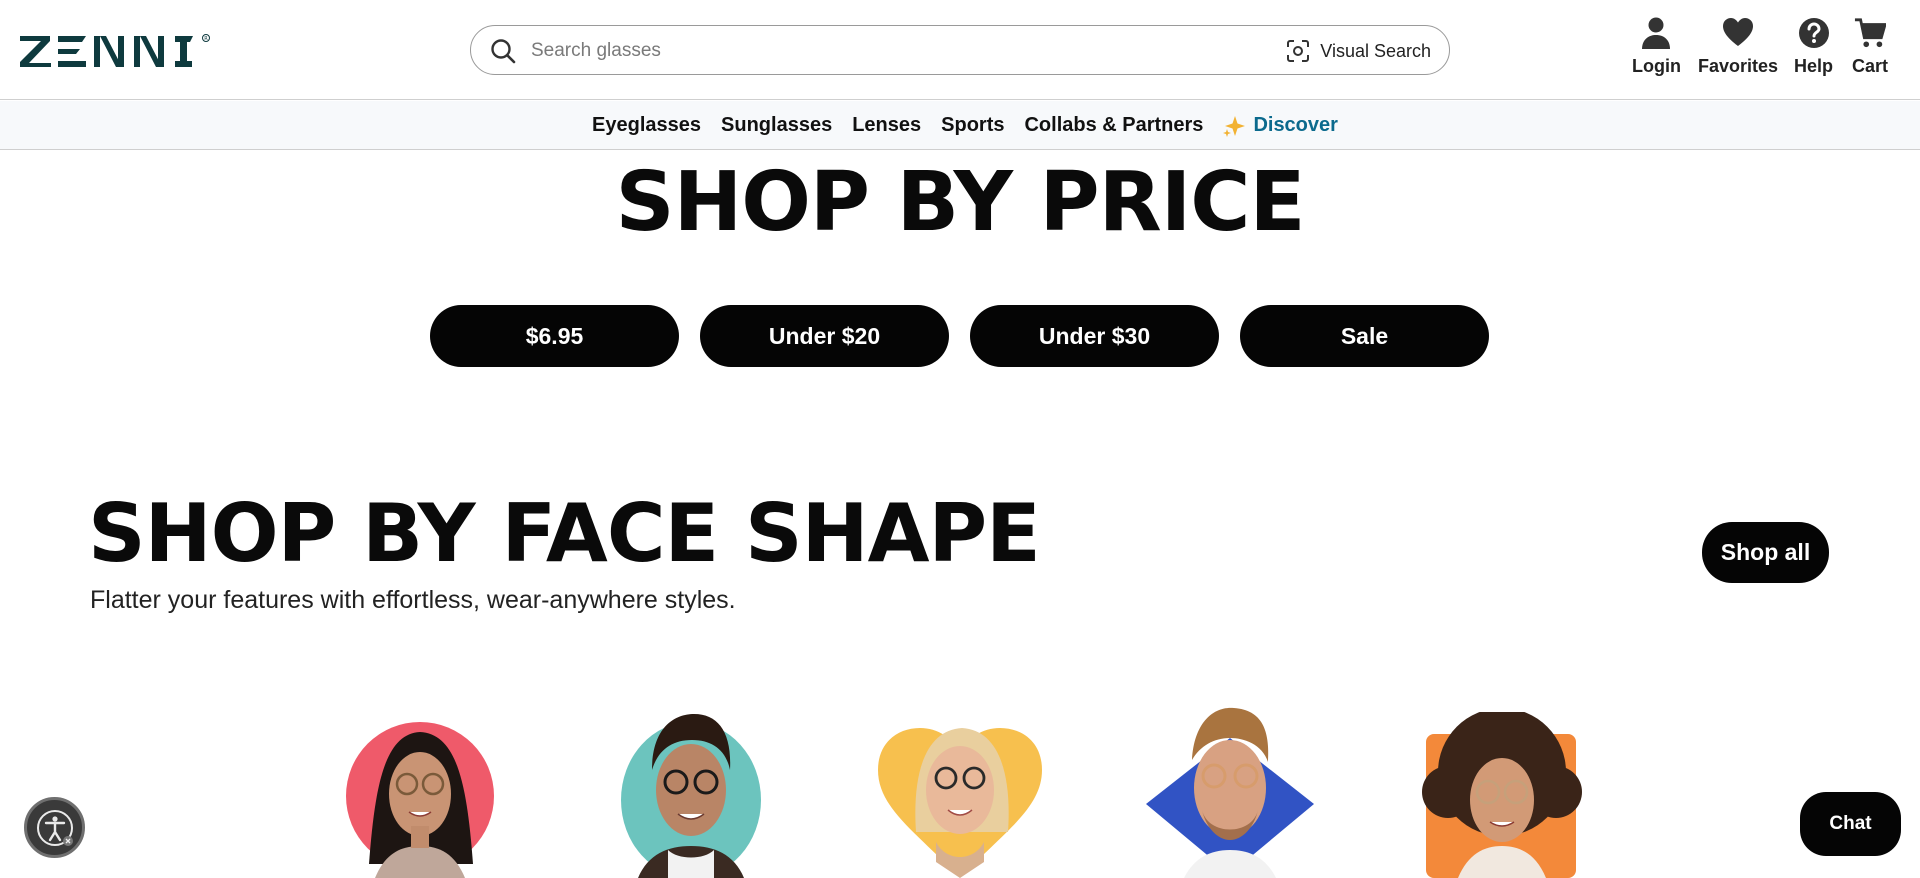 The width and height of the screenshot is (1920, 878). I want to click on visual-search-button: Visual Search, so click(1358, 51).